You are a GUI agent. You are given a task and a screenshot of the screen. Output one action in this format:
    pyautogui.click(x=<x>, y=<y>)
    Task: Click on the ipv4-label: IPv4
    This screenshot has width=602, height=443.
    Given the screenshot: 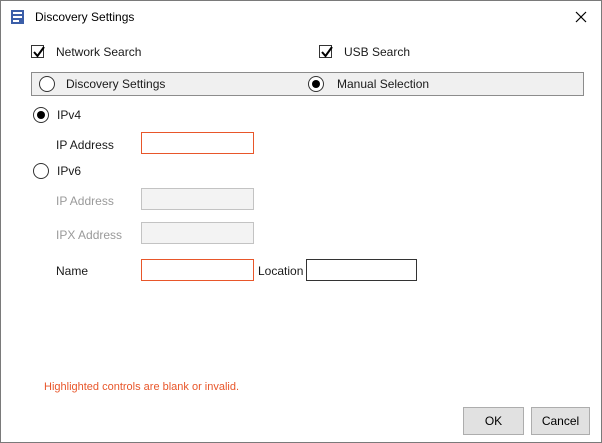 What is the action you would take?
    pyautogui.click(x=69, y=115)
    